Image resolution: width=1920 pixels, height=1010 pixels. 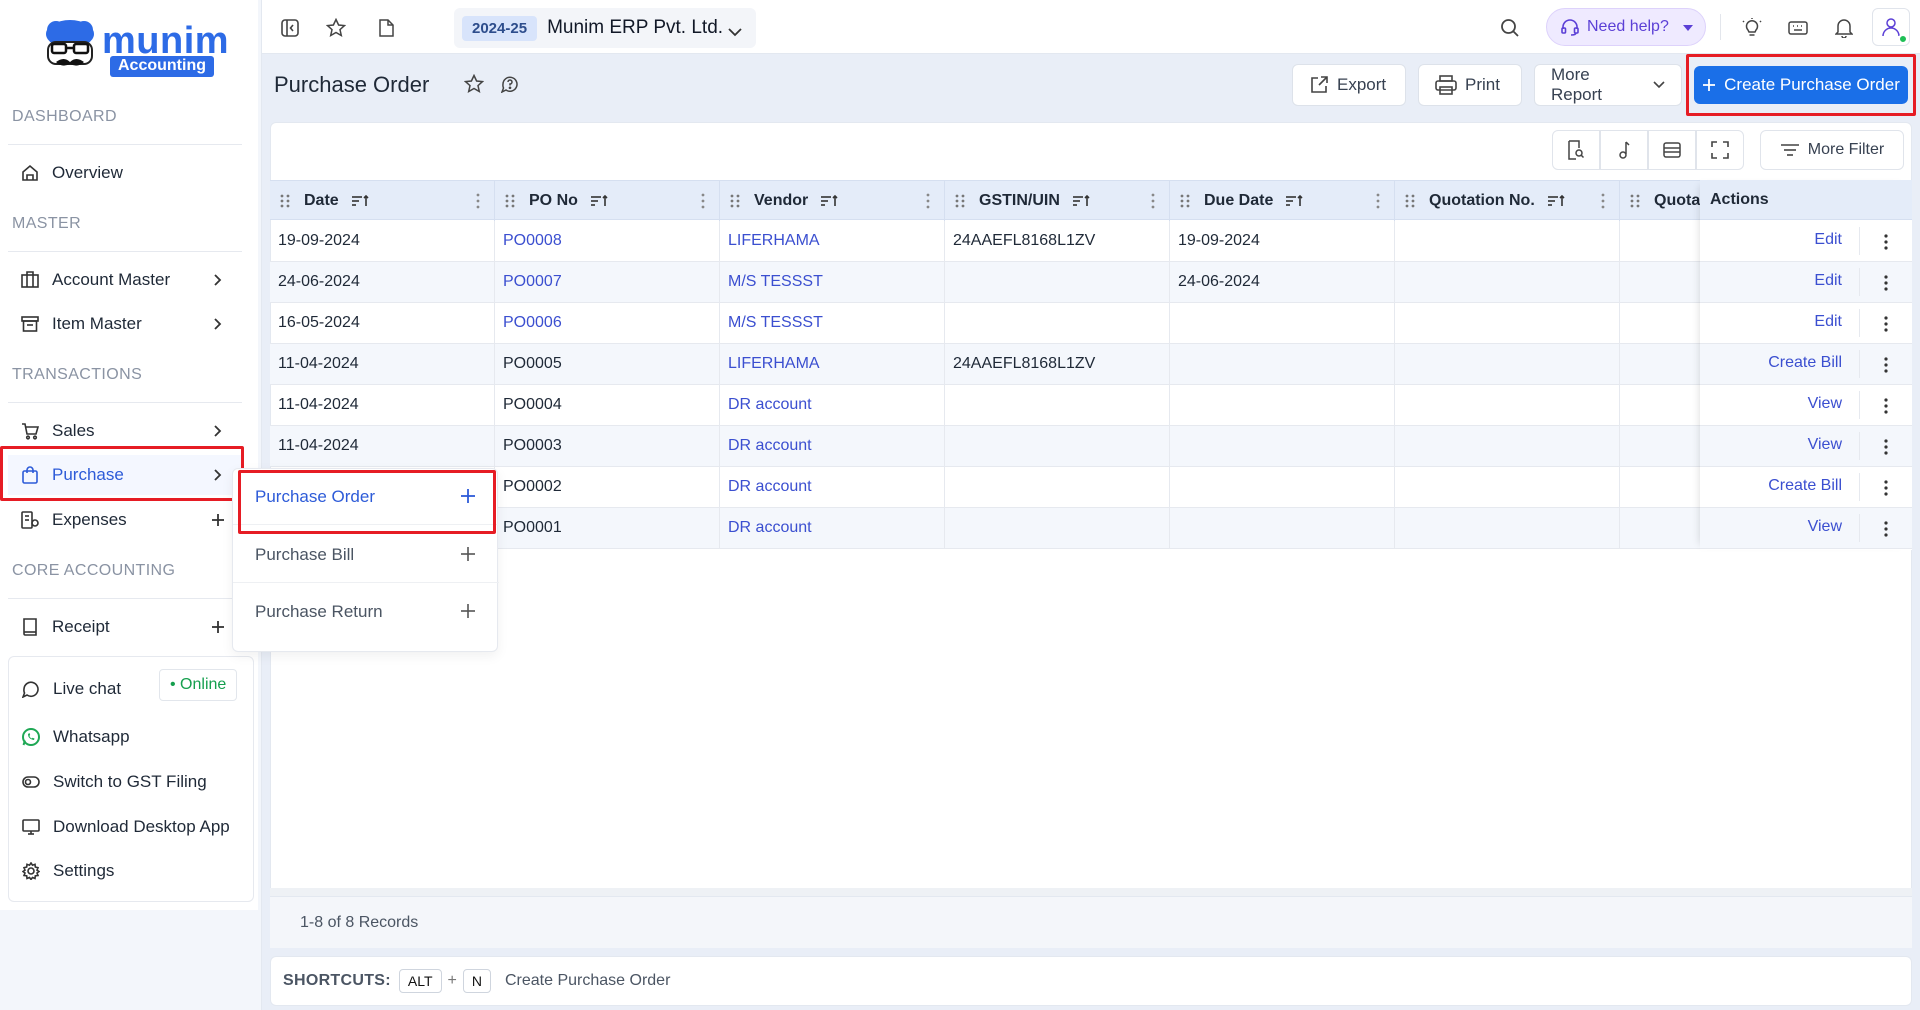 What do you see at coordinates (1805, 486) in the screenshot?
I see `row-action-link: Create Bill` at bounding box center [1805, 486].